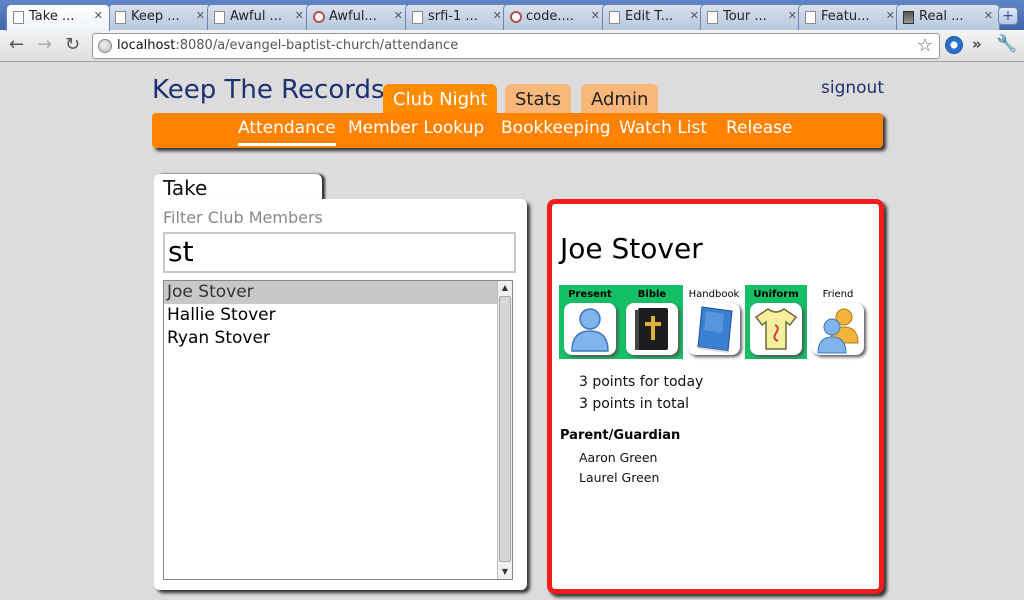 The height and width of the screenshot is (600, 1024). I want to click on bible-icon, so click(652, 329).